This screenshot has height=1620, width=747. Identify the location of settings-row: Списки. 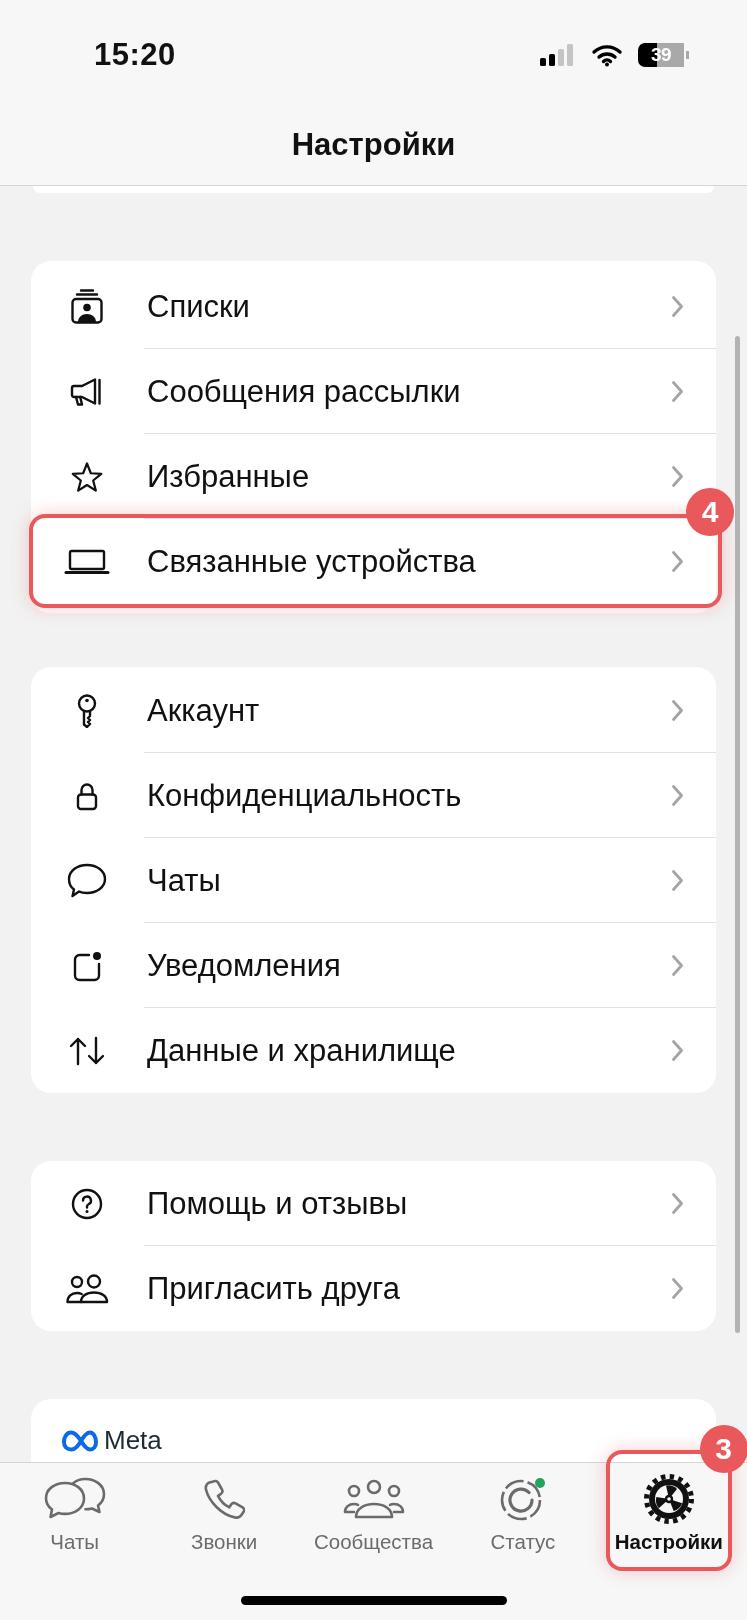
(373, 306).